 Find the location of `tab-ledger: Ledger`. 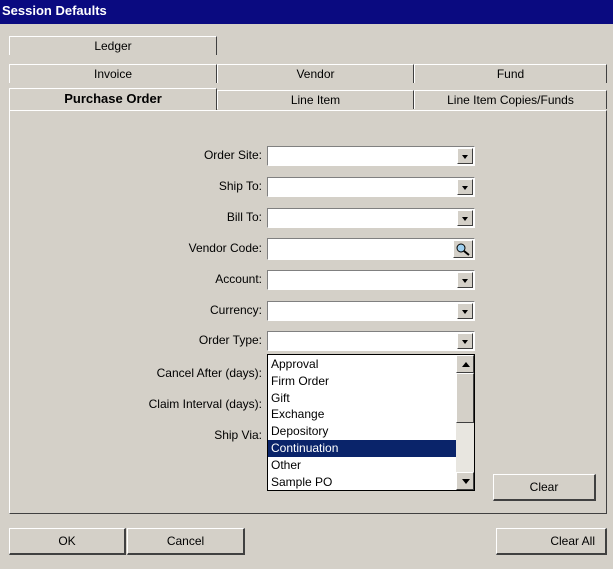

tab-ledger: Ledger is located at coordinates (113, 45).